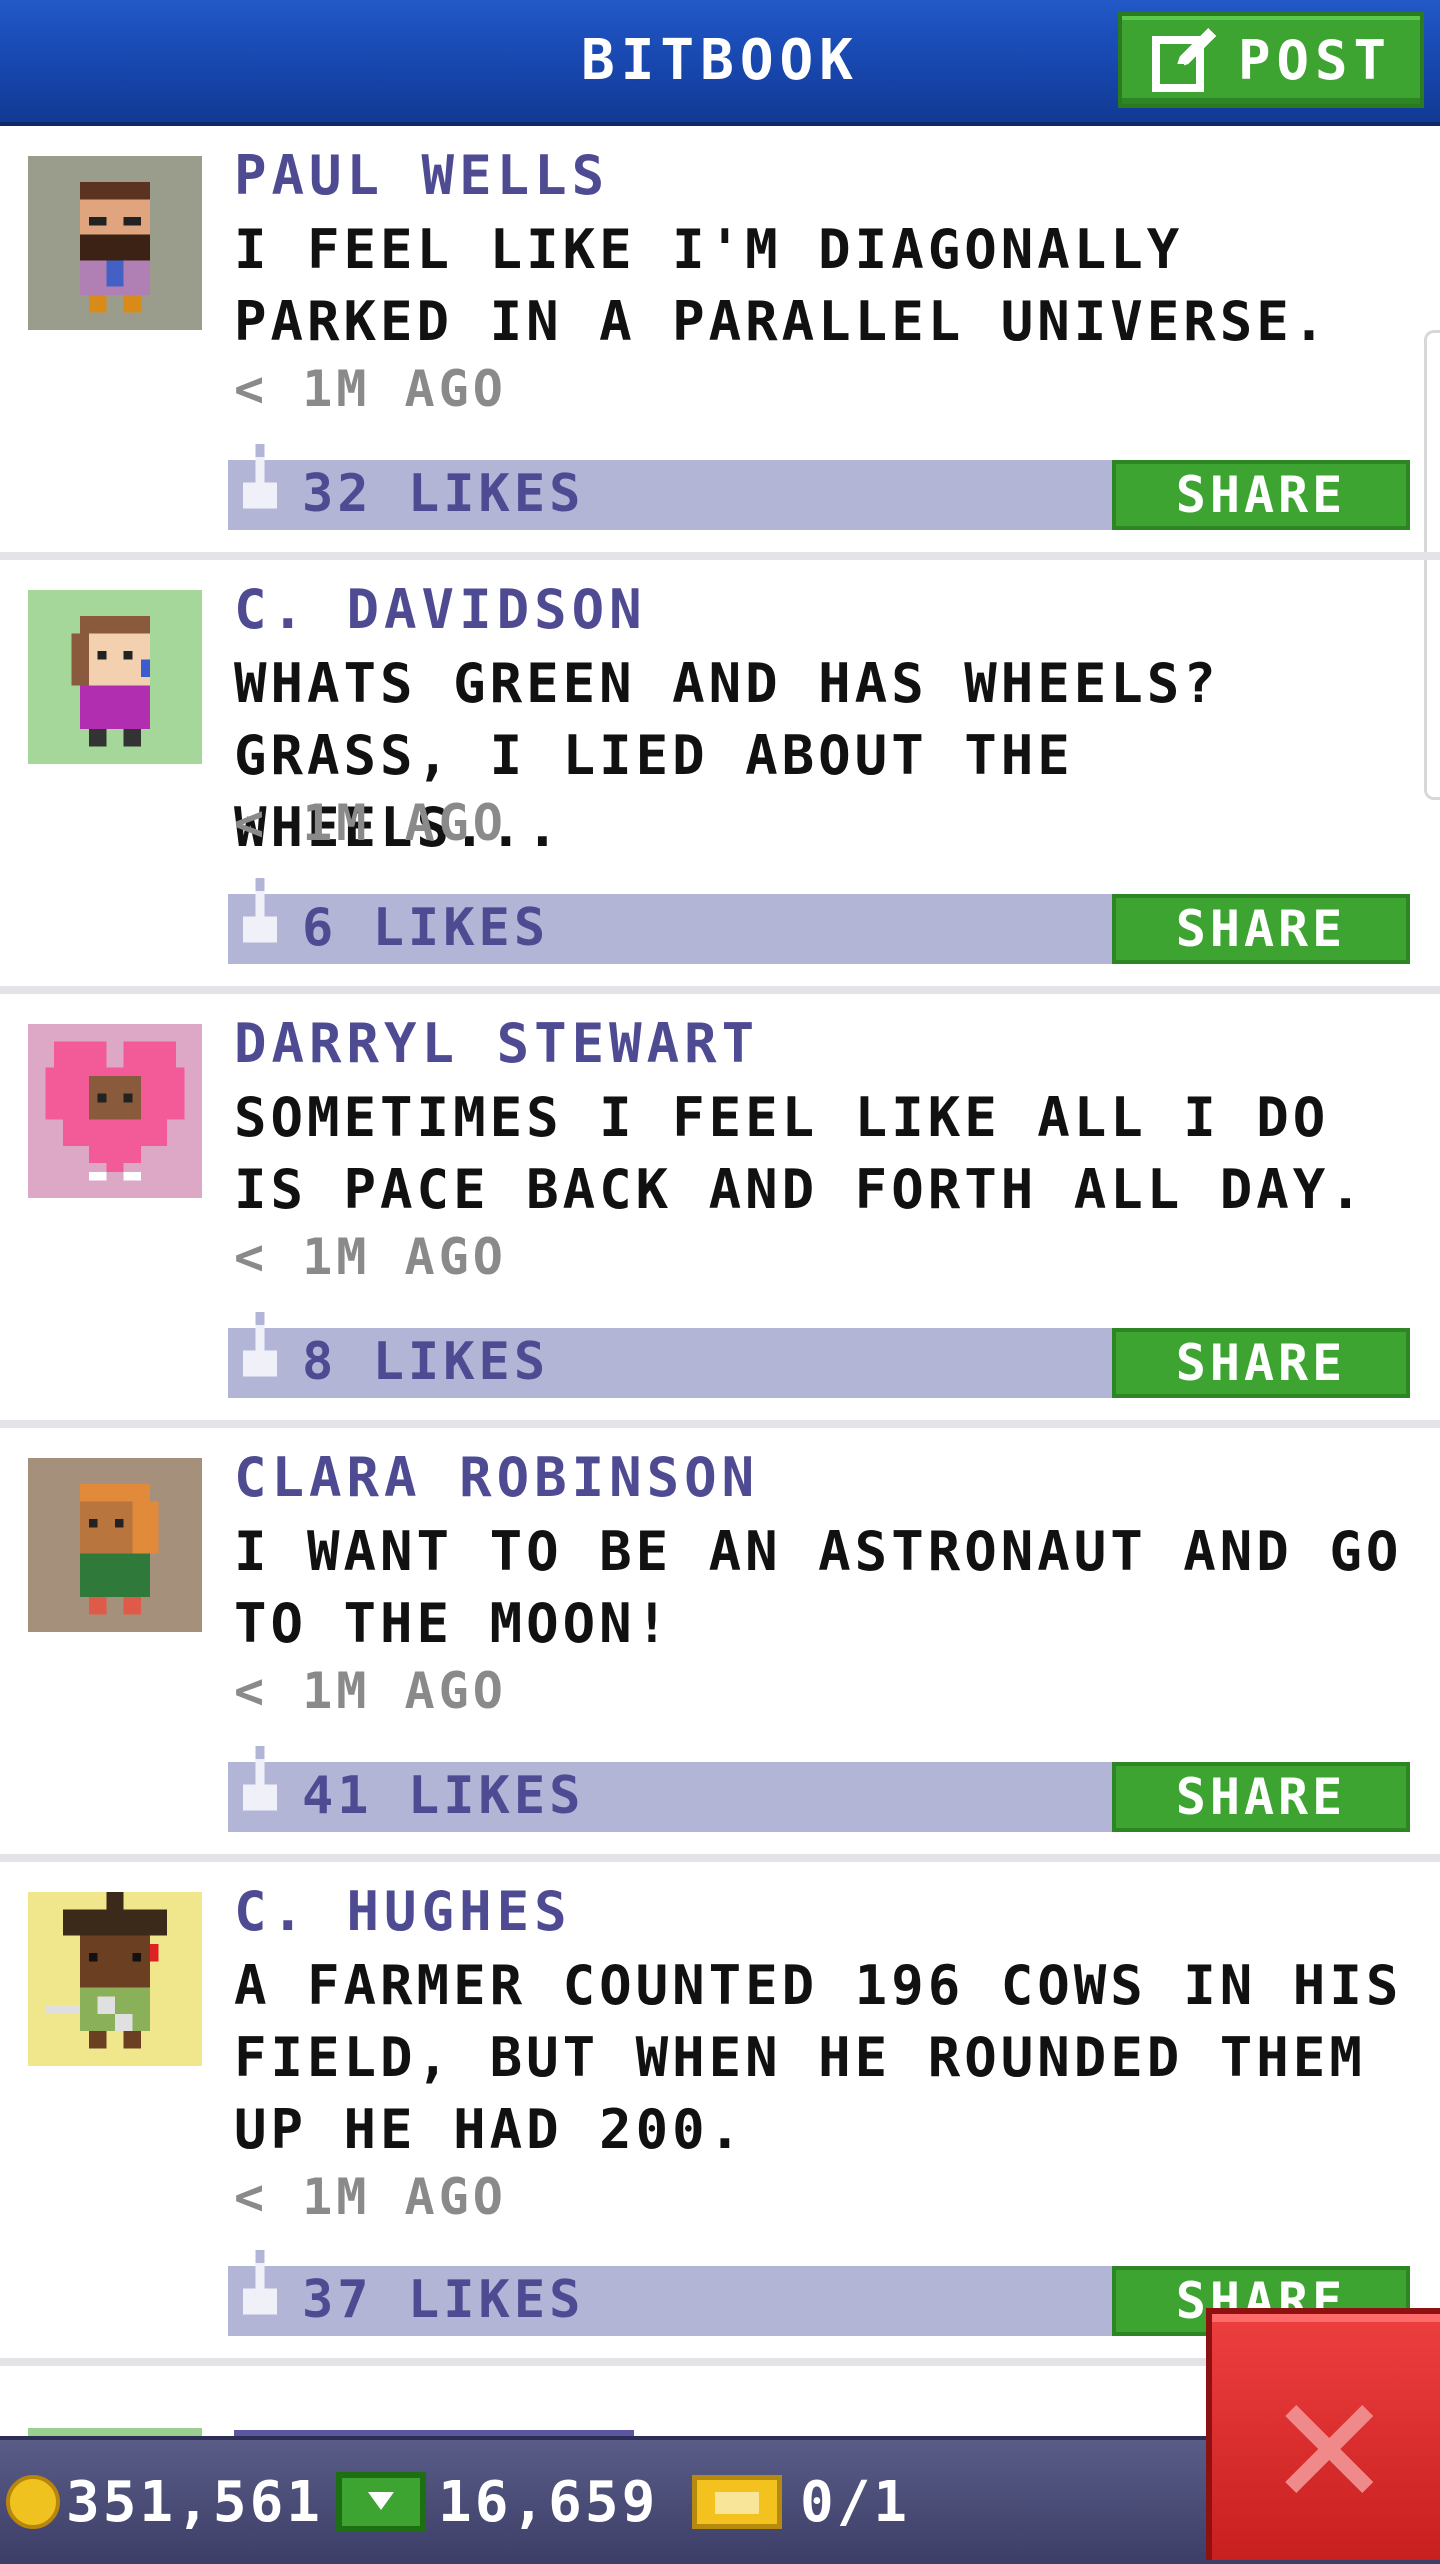 This screenshot has height=2564, width=1440. I want to click on like-bar: 6 LIKES SHARE, so click(819, 921).